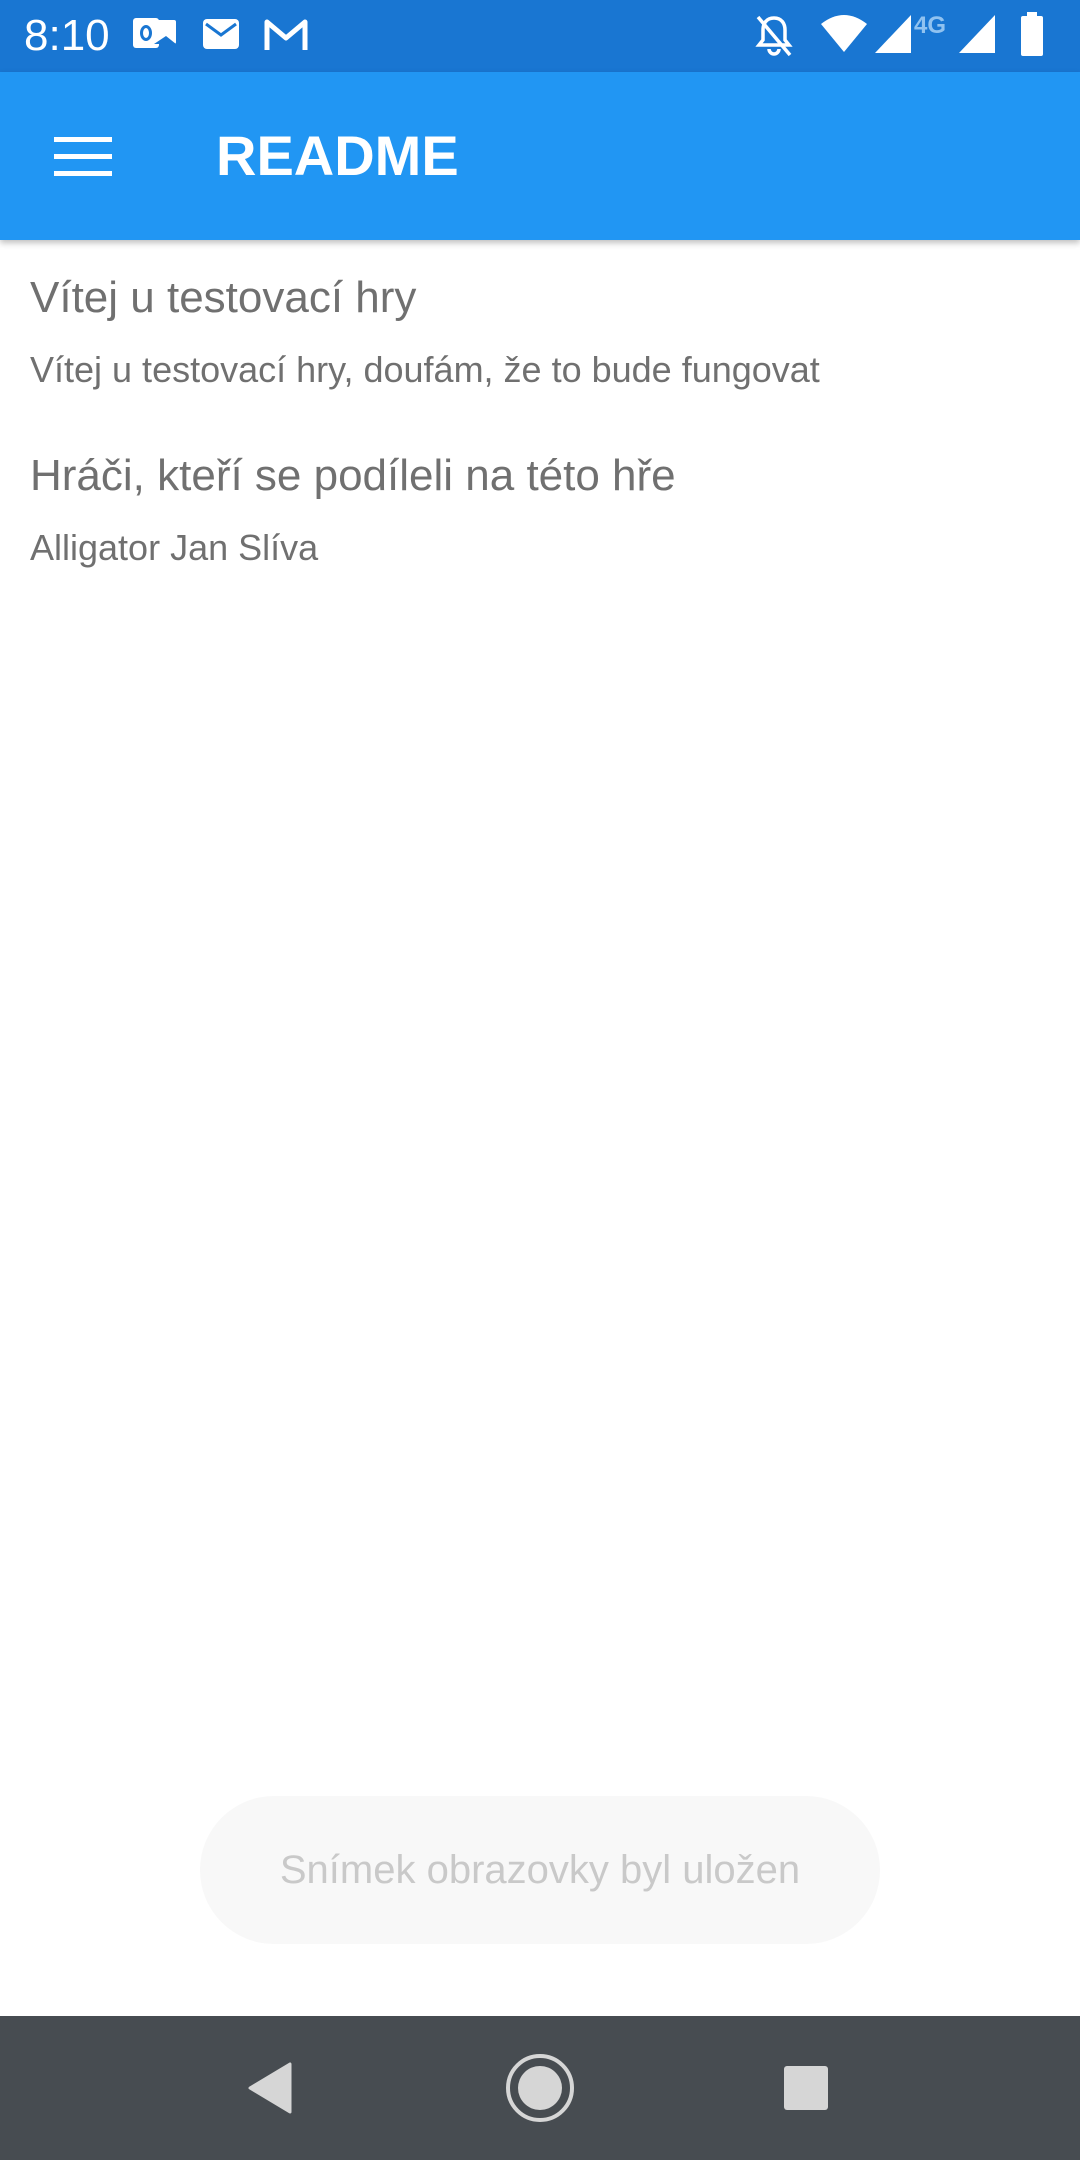  What do you see at coordinates (930, 25) in the screenshot?
I see `network-type-label: 4G` at bounding box center [930, 25].